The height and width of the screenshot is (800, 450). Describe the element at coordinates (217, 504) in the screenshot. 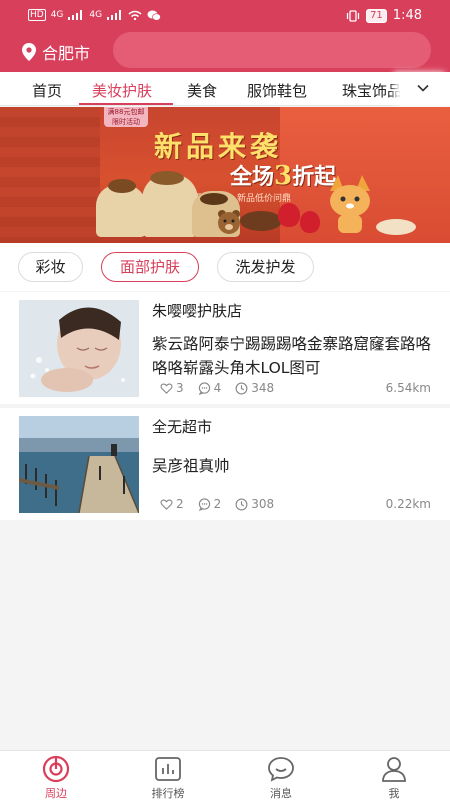

I see `comment-count-value: 2` at that location.